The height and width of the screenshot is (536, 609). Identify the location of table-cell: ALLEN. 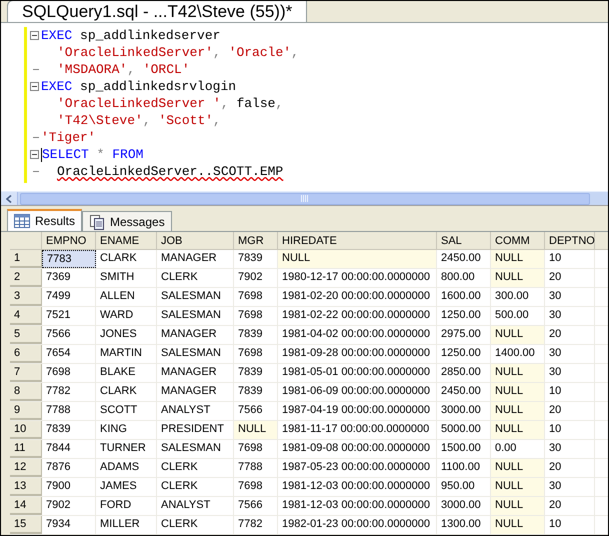
(126, 297).